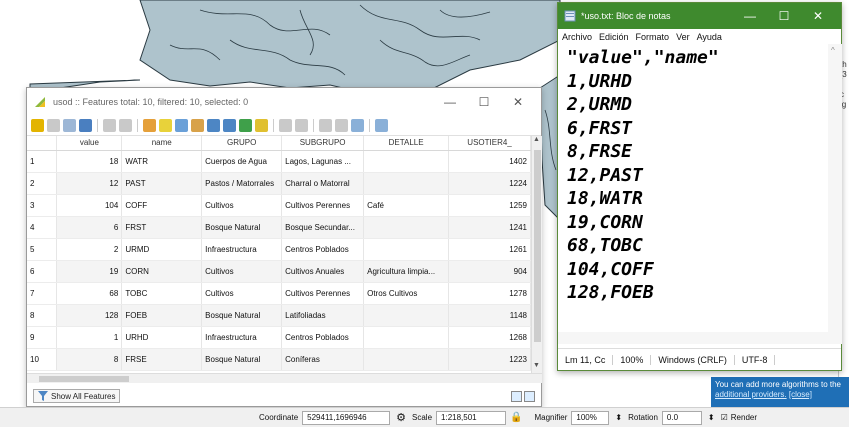 This screenshot has height=427, width=849. What do you see at coordinates (700, 338) in the screenshot?
I see `notepad-horizontal-scrollbar` at bounding box center [700, 338].